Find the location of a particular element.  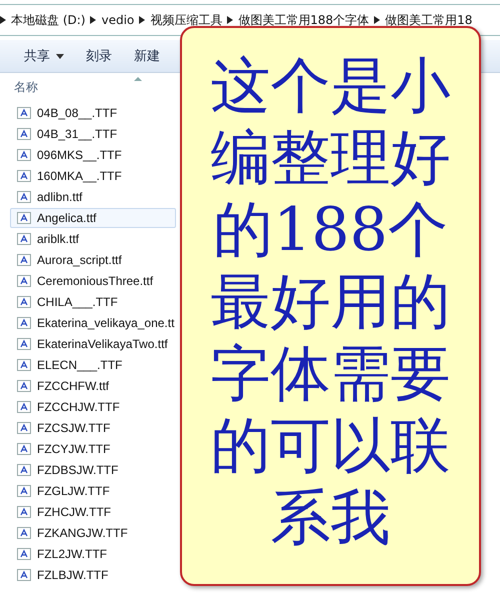

sort-arrow-icon is located at coordinates (138, 79).